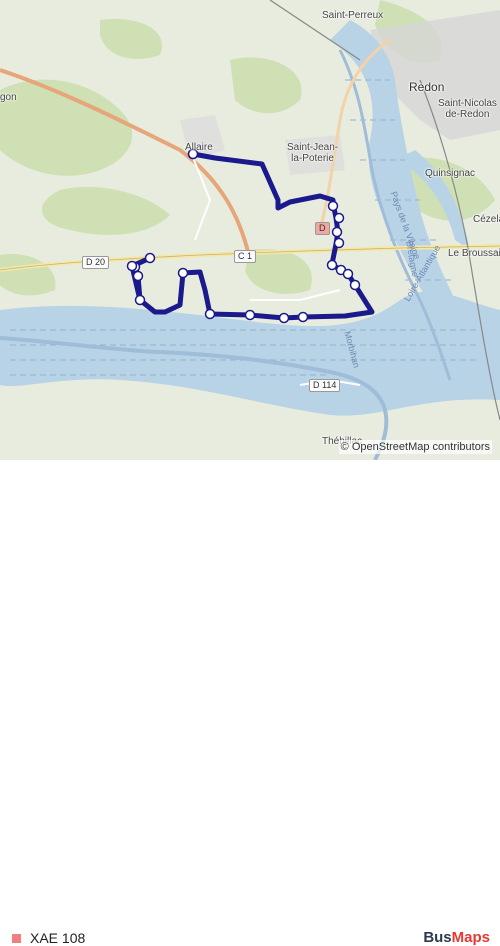 This screenshot has height=946, width=500. I want to click on place-label-saint-jean: Saint-Jean- la-Poterie, so click(313, 153).